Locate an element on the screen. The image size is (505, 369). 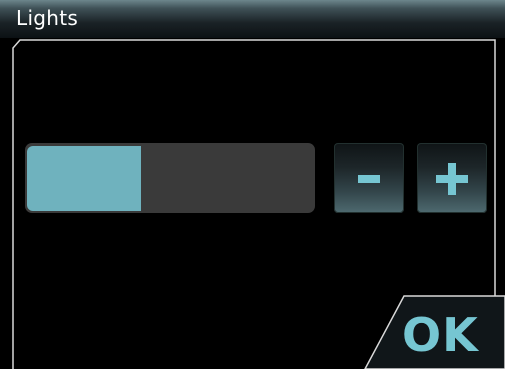
increase-button: + is located at coordinates (452, 178).